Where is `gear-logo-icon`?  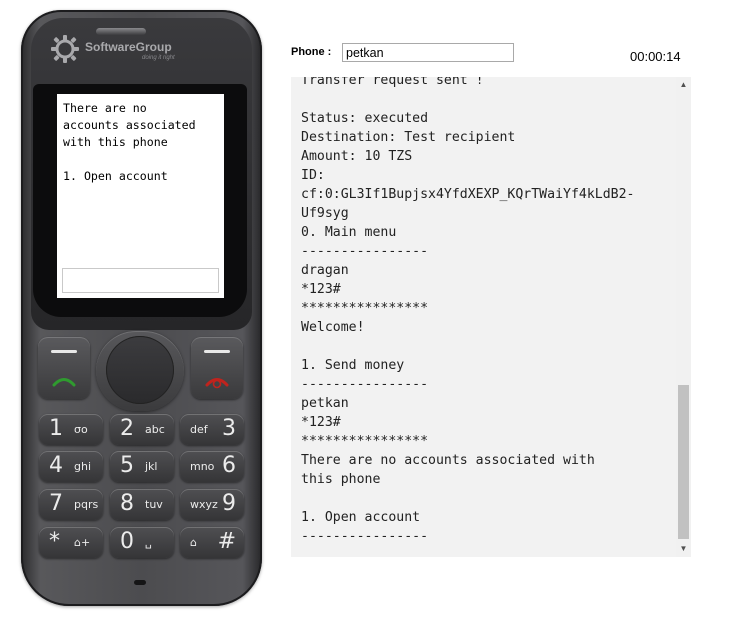 gear-logo-icon is located at coordinates (65, 49).